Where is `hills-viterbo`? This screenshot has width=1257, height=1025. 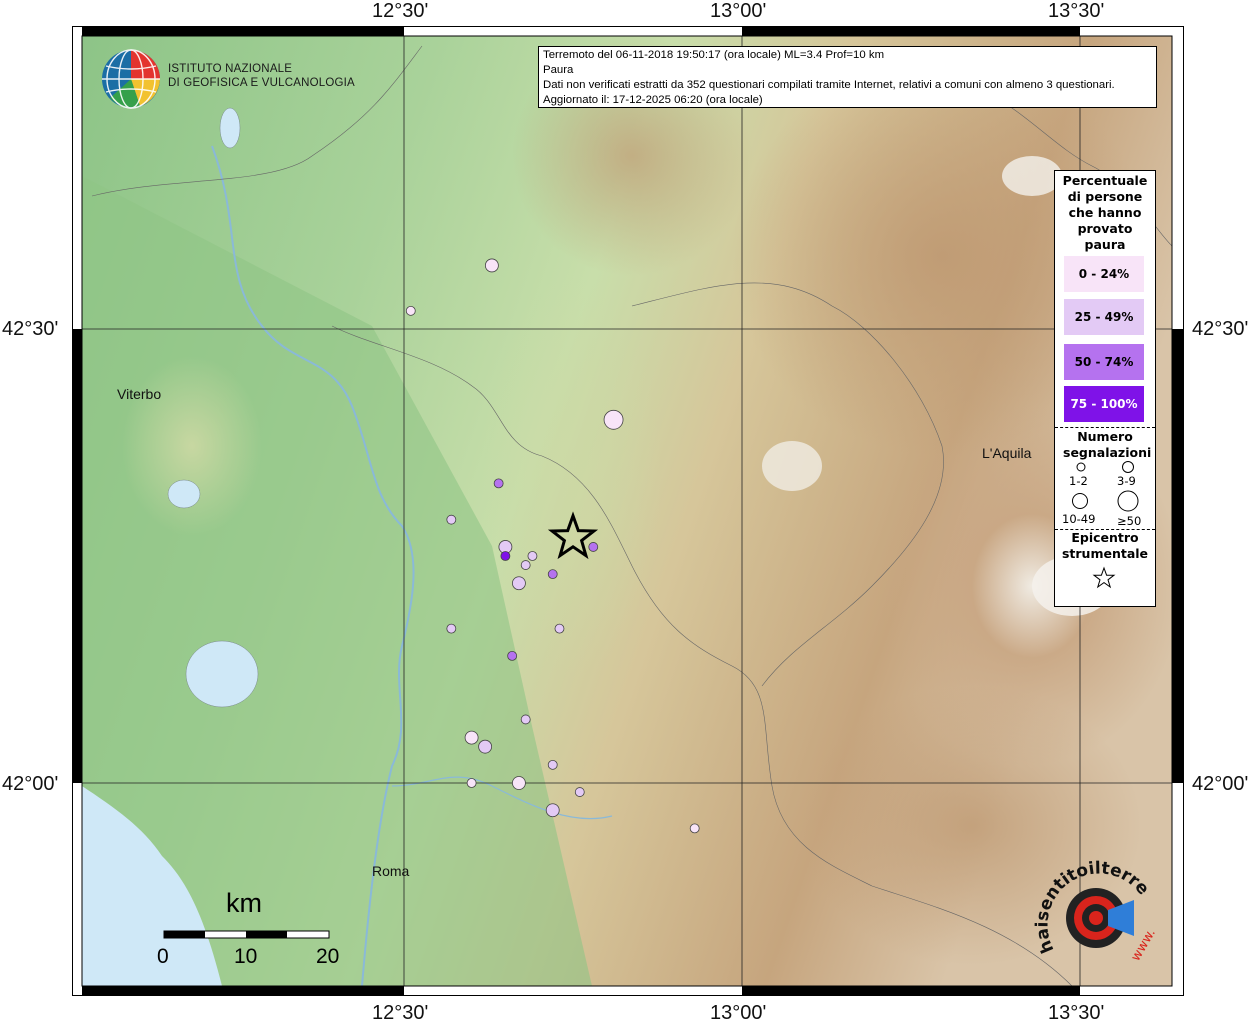
hills-viterbo is located at coordinates (192, 446).